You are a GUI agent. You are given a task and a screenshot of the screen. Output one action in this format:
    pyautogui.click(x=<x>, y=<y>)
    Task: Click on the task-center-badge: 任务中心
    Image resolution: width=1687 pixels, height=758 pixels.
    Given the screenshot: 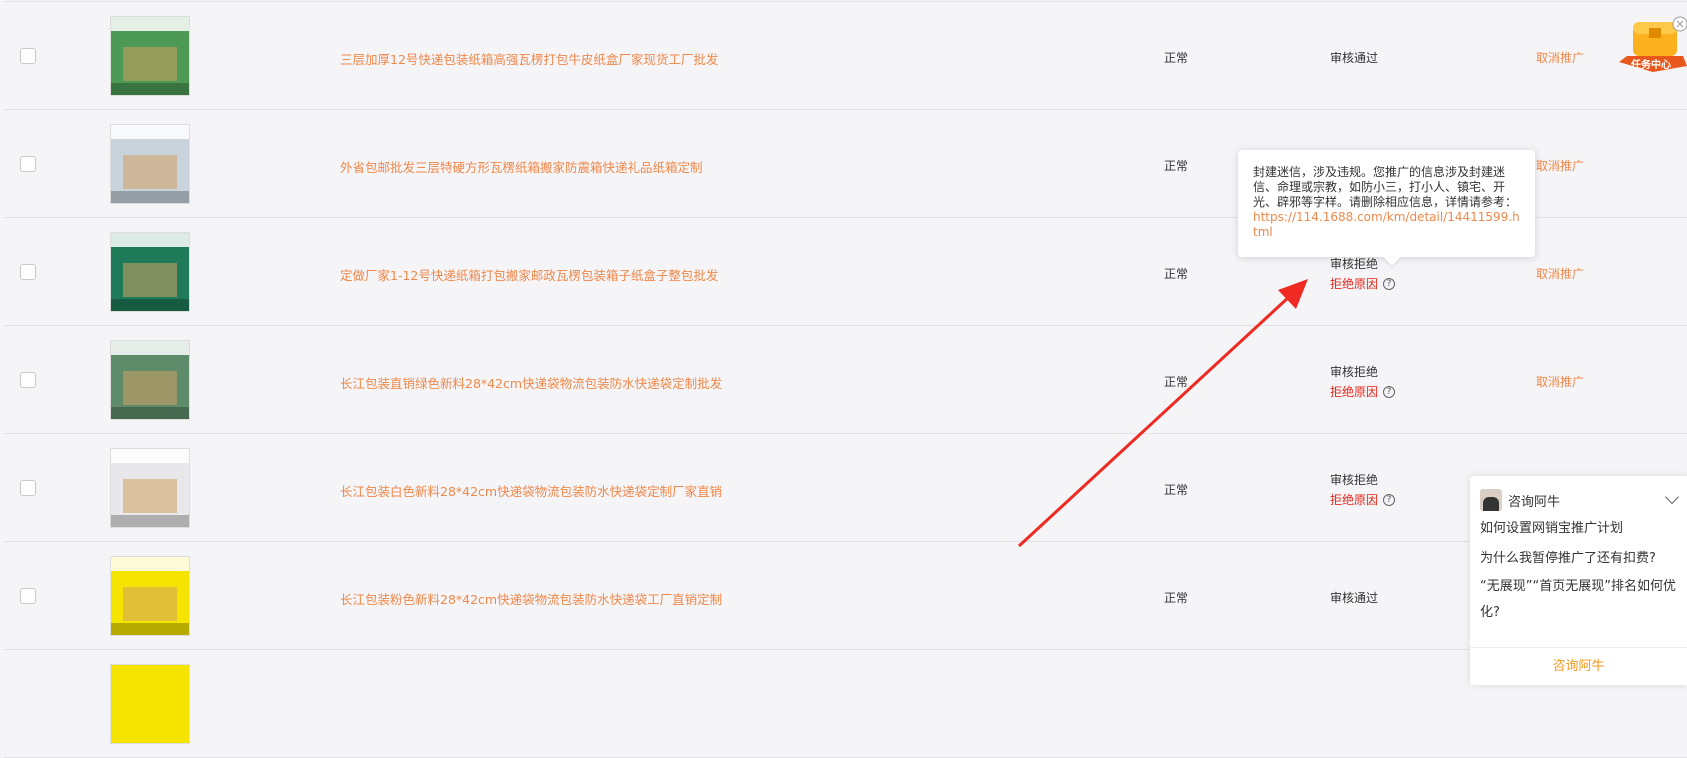 What is the action you would take?
    pyautogui.click(x=1652, y=45)
    